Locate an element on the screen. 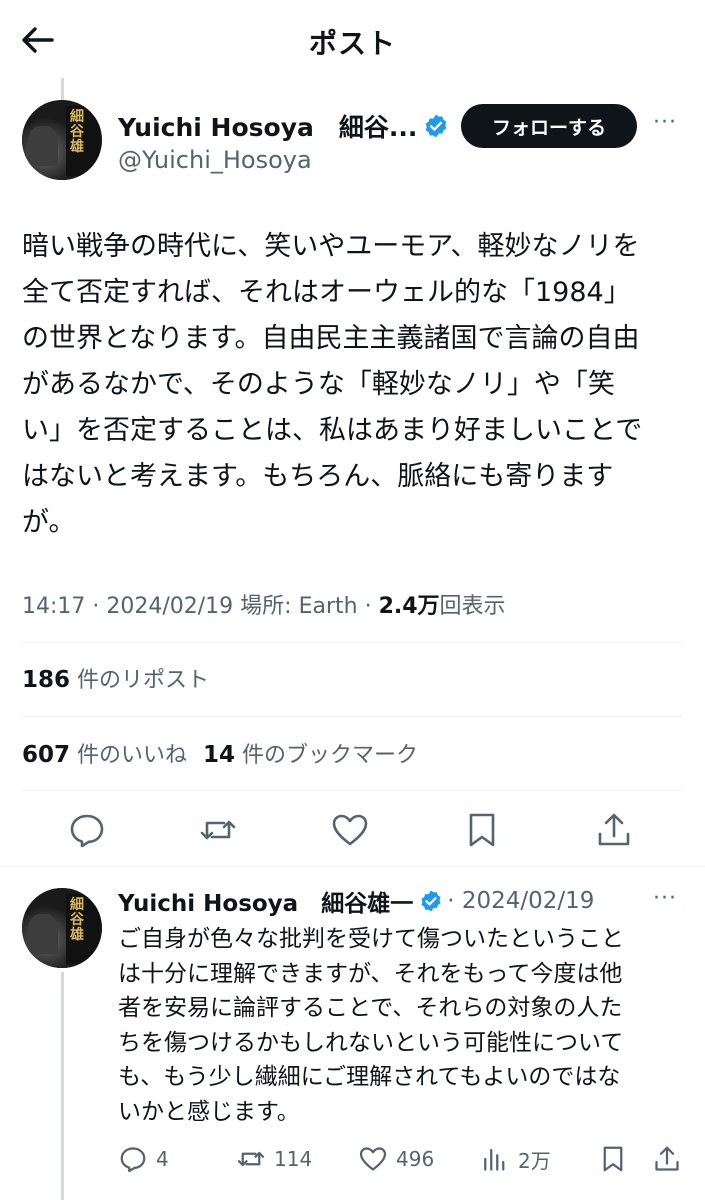  reply-author-row: Yuichi Hosoya 細谷雄一 · 2024/02/19 is located at coordinates (356, 901).